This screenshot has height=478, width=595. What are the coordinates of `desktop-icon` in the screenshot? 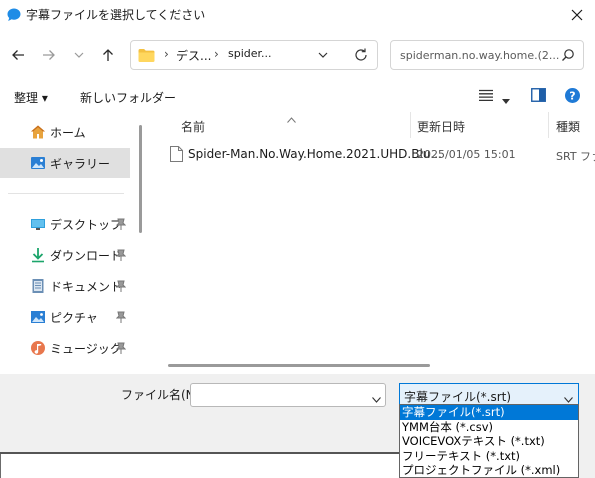 It's located at (38, 224).